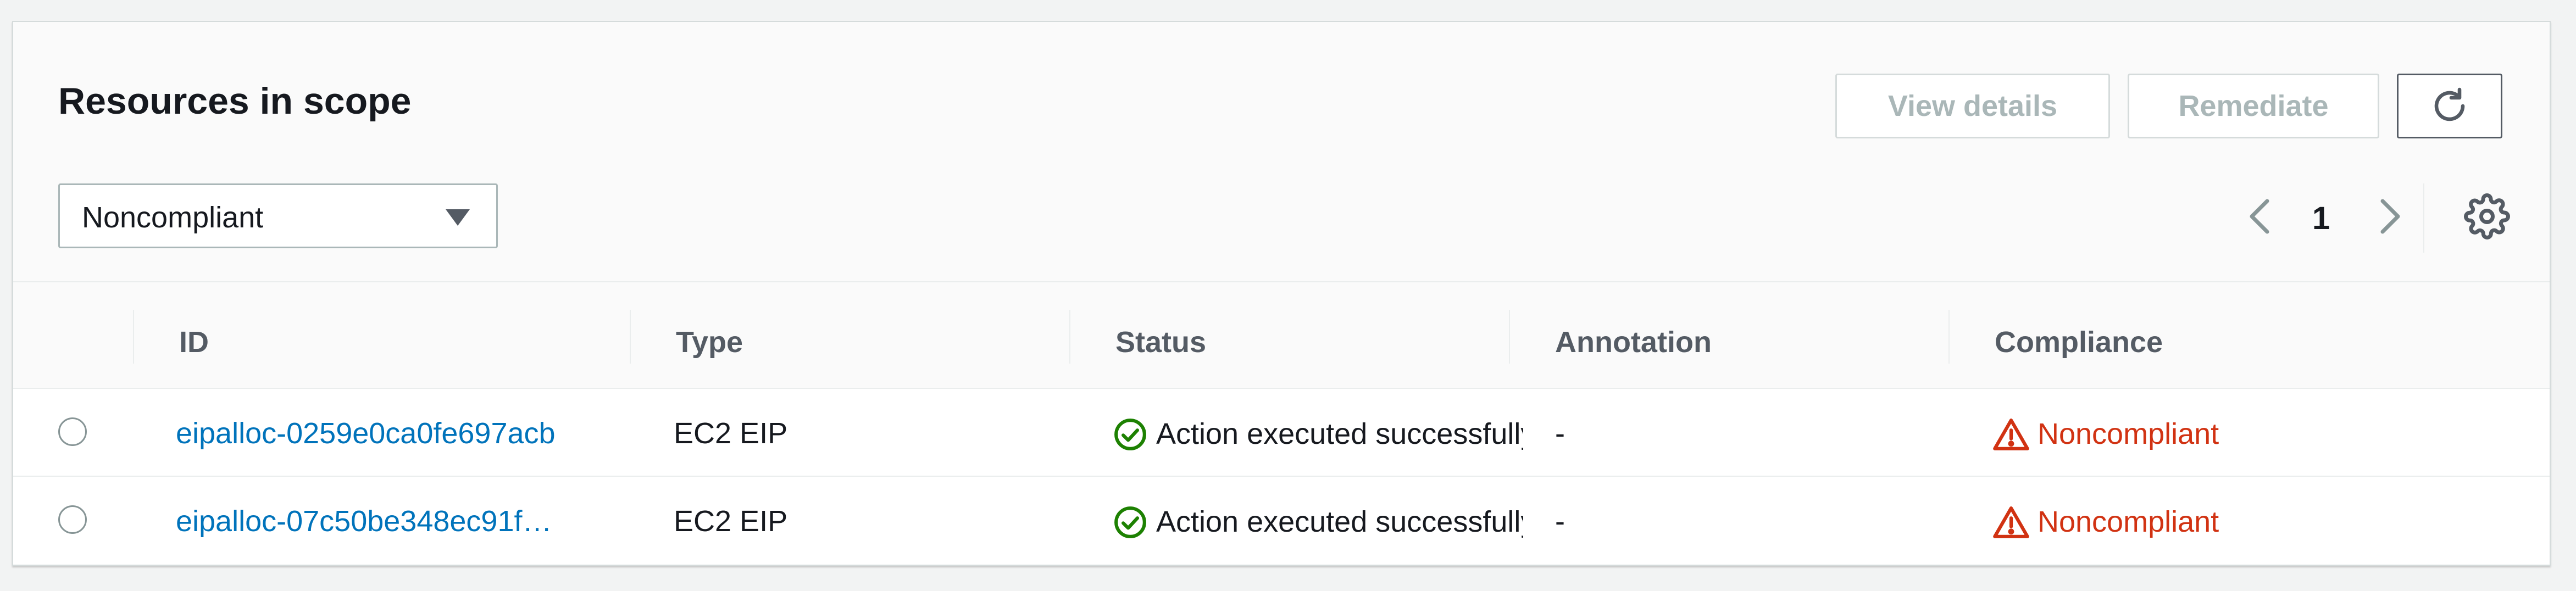 The image size is (2576, 591). I want to click on refresh-button, so click(2449, 106).